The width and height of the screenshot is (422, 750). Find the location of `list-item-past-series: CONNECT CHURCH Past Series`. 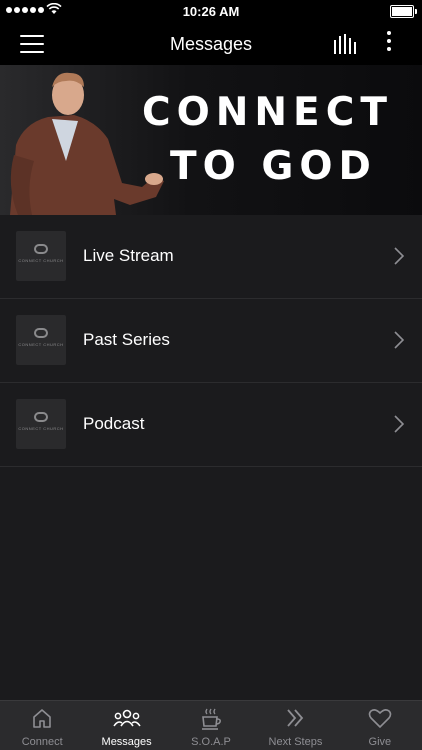

list-item-past-series: CONNECT CHURCH Past Series is located at coordinates (211, 341).